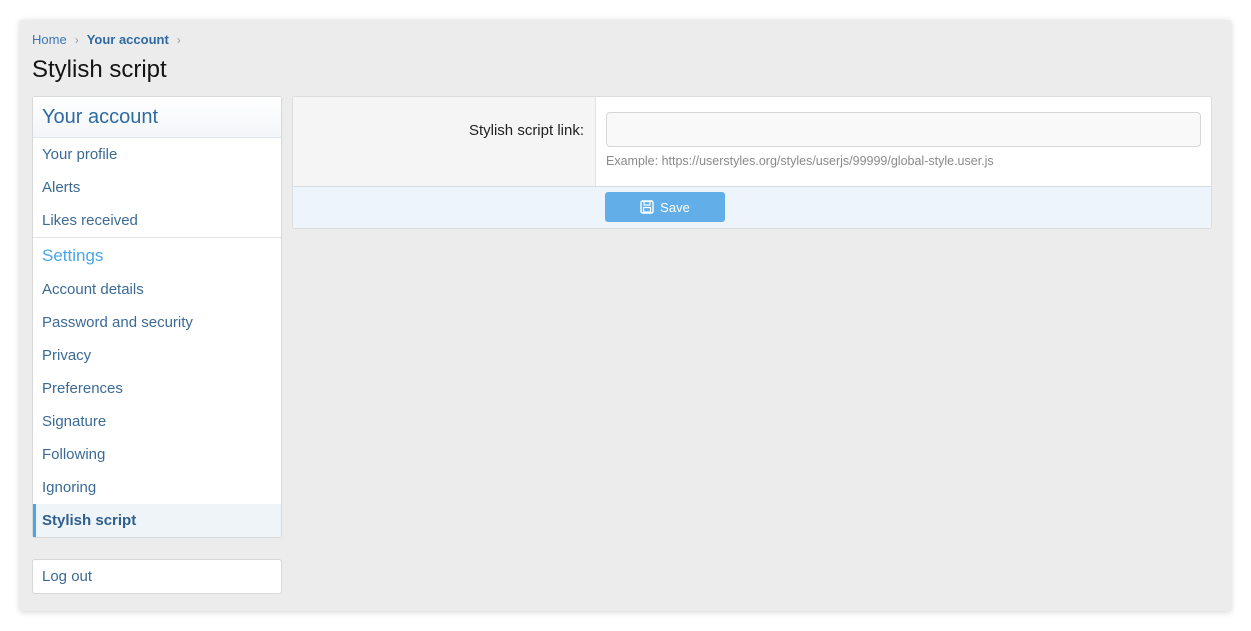  What do you see at coordinates (157, 117) in the screenshot?
I see `sidebar-header-your-account: Your account` at bounding box center [157, 117].